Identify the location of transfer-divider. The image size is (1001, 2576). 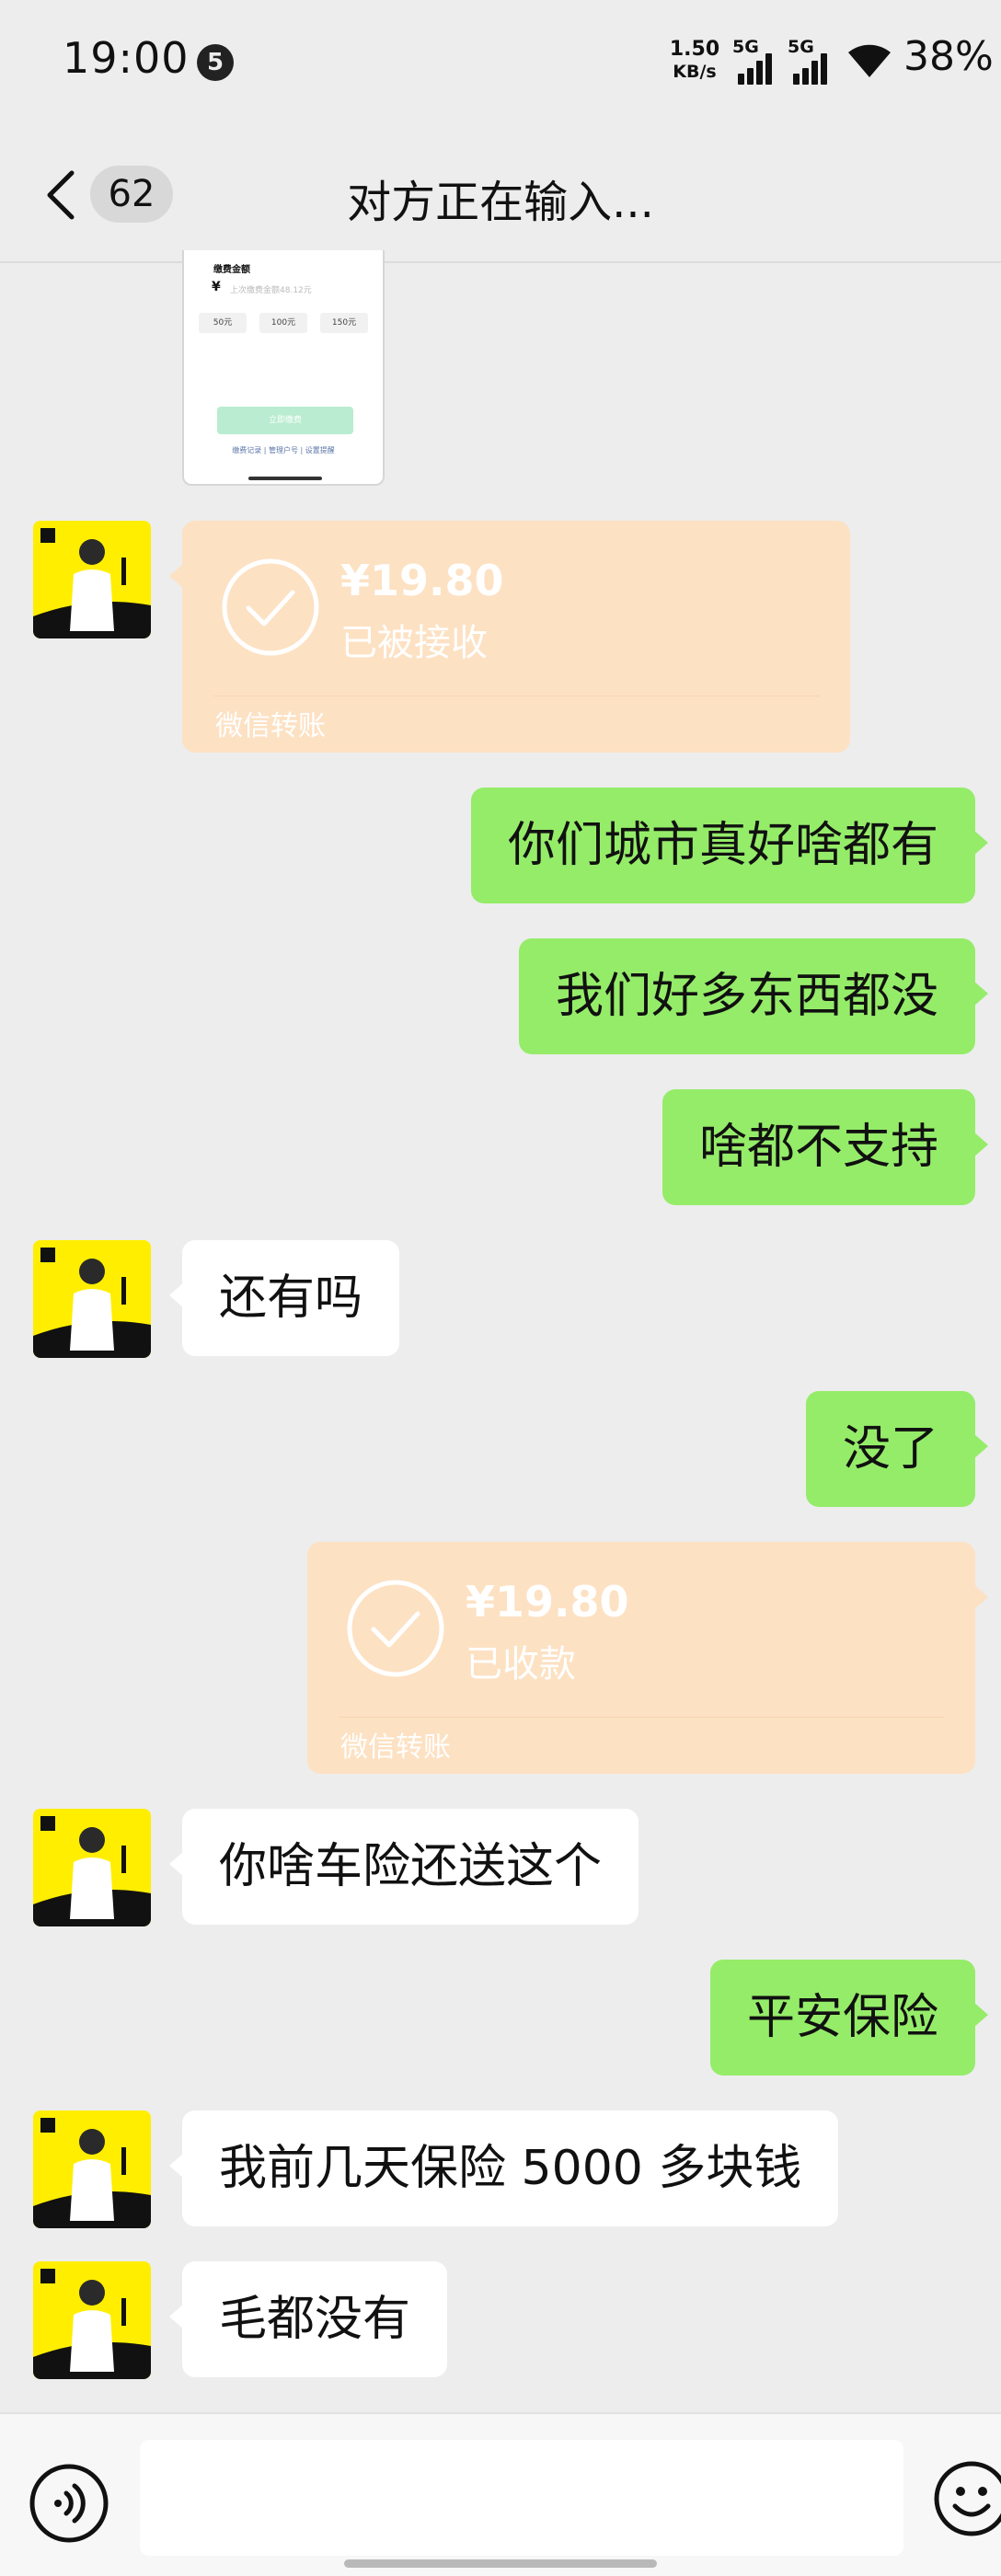
(642, 1717).